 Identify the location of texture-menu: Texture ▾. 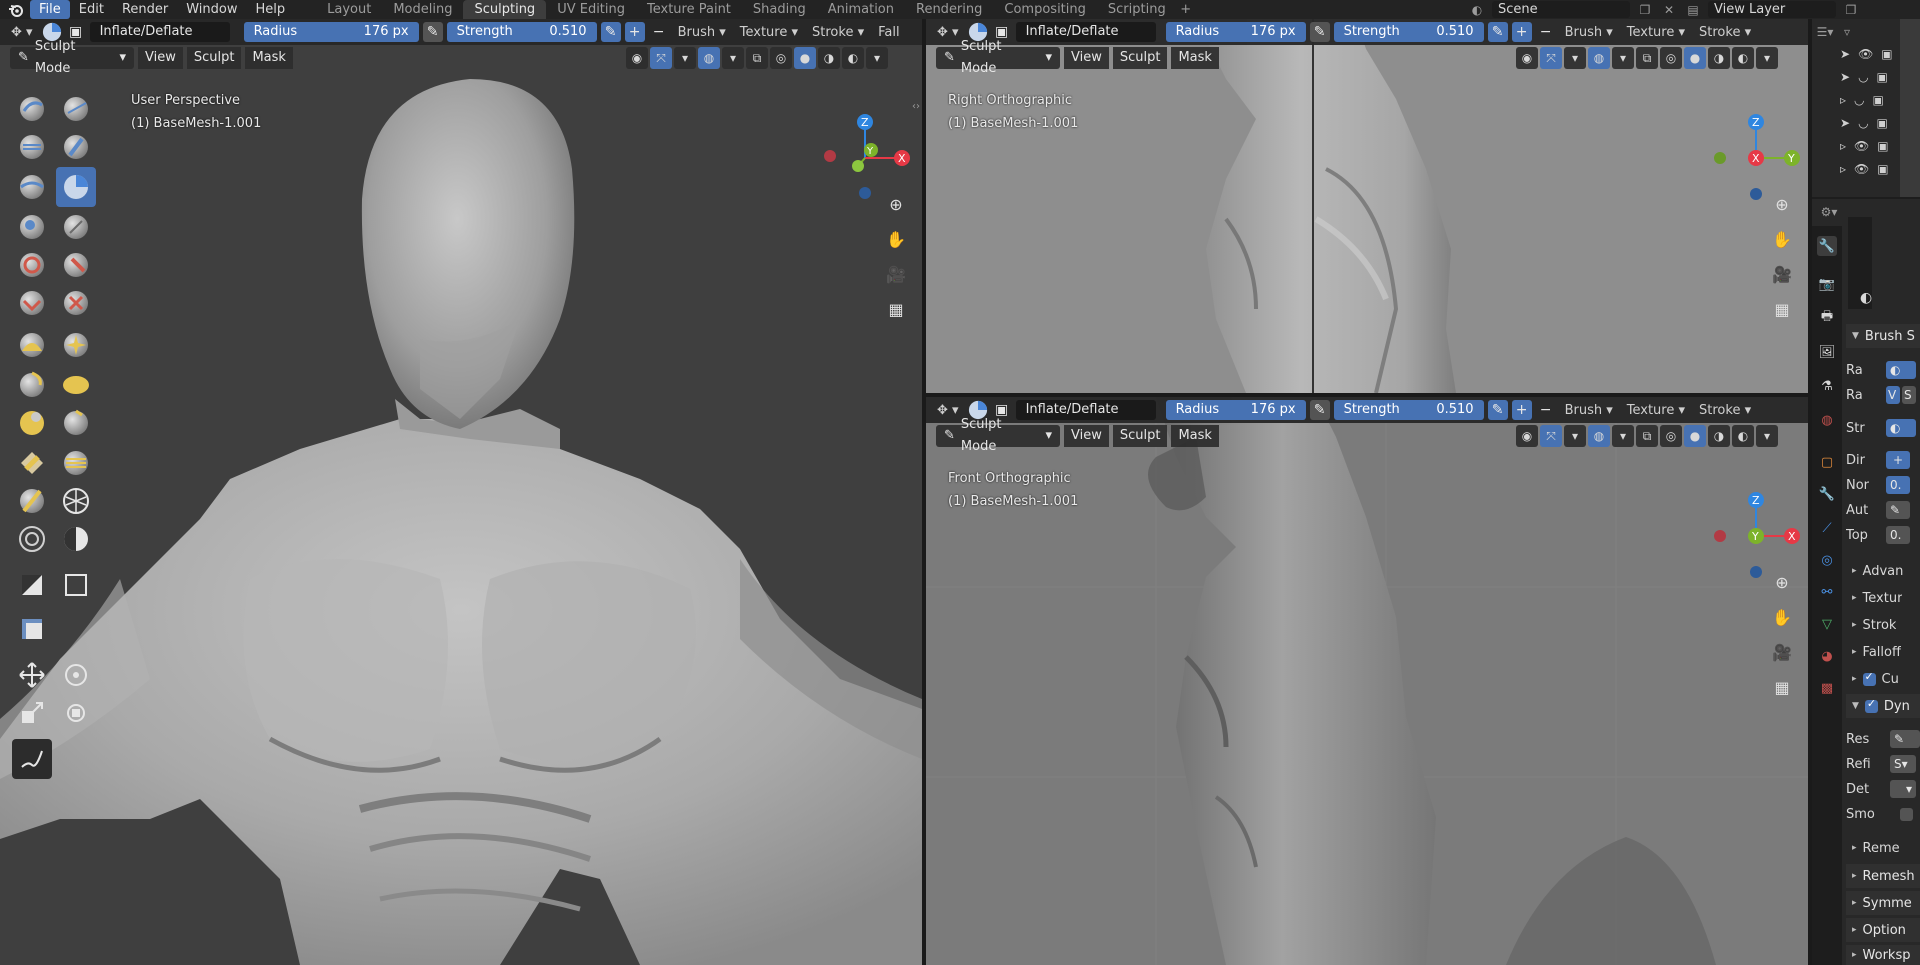
(1656, 32).